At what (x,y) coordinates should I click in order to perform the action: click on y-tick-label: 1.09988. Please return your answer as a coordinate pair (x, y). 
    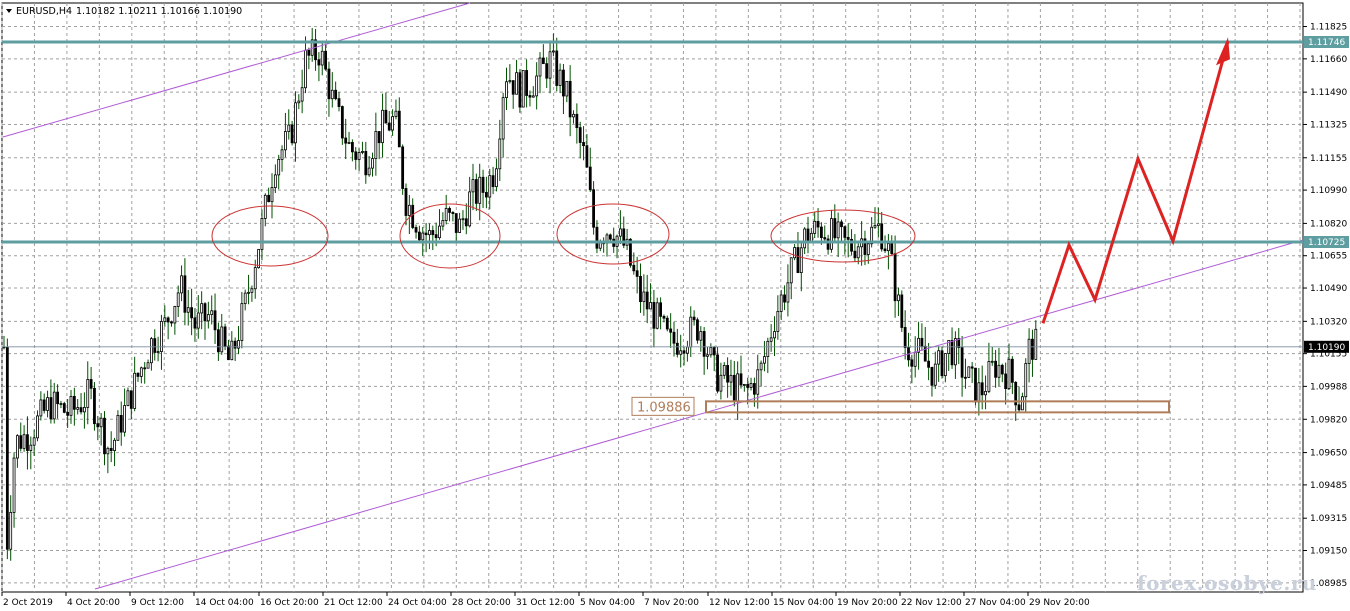
    Looking at the image, I should click on (1328, 387).